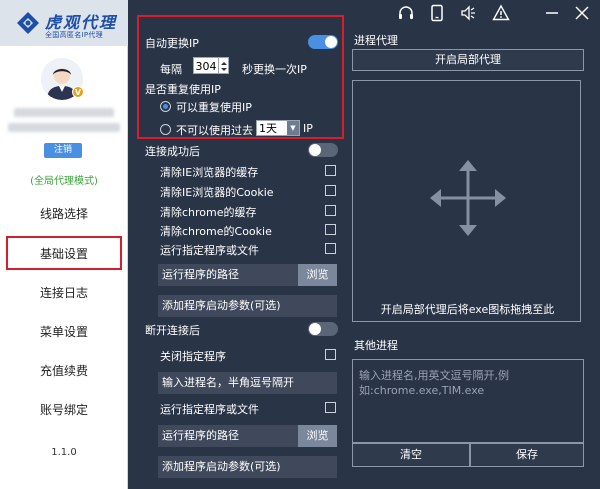 The width and height of the screenshot is (600, 489). I want to click on on-connect-toggle, so click(323, 150).